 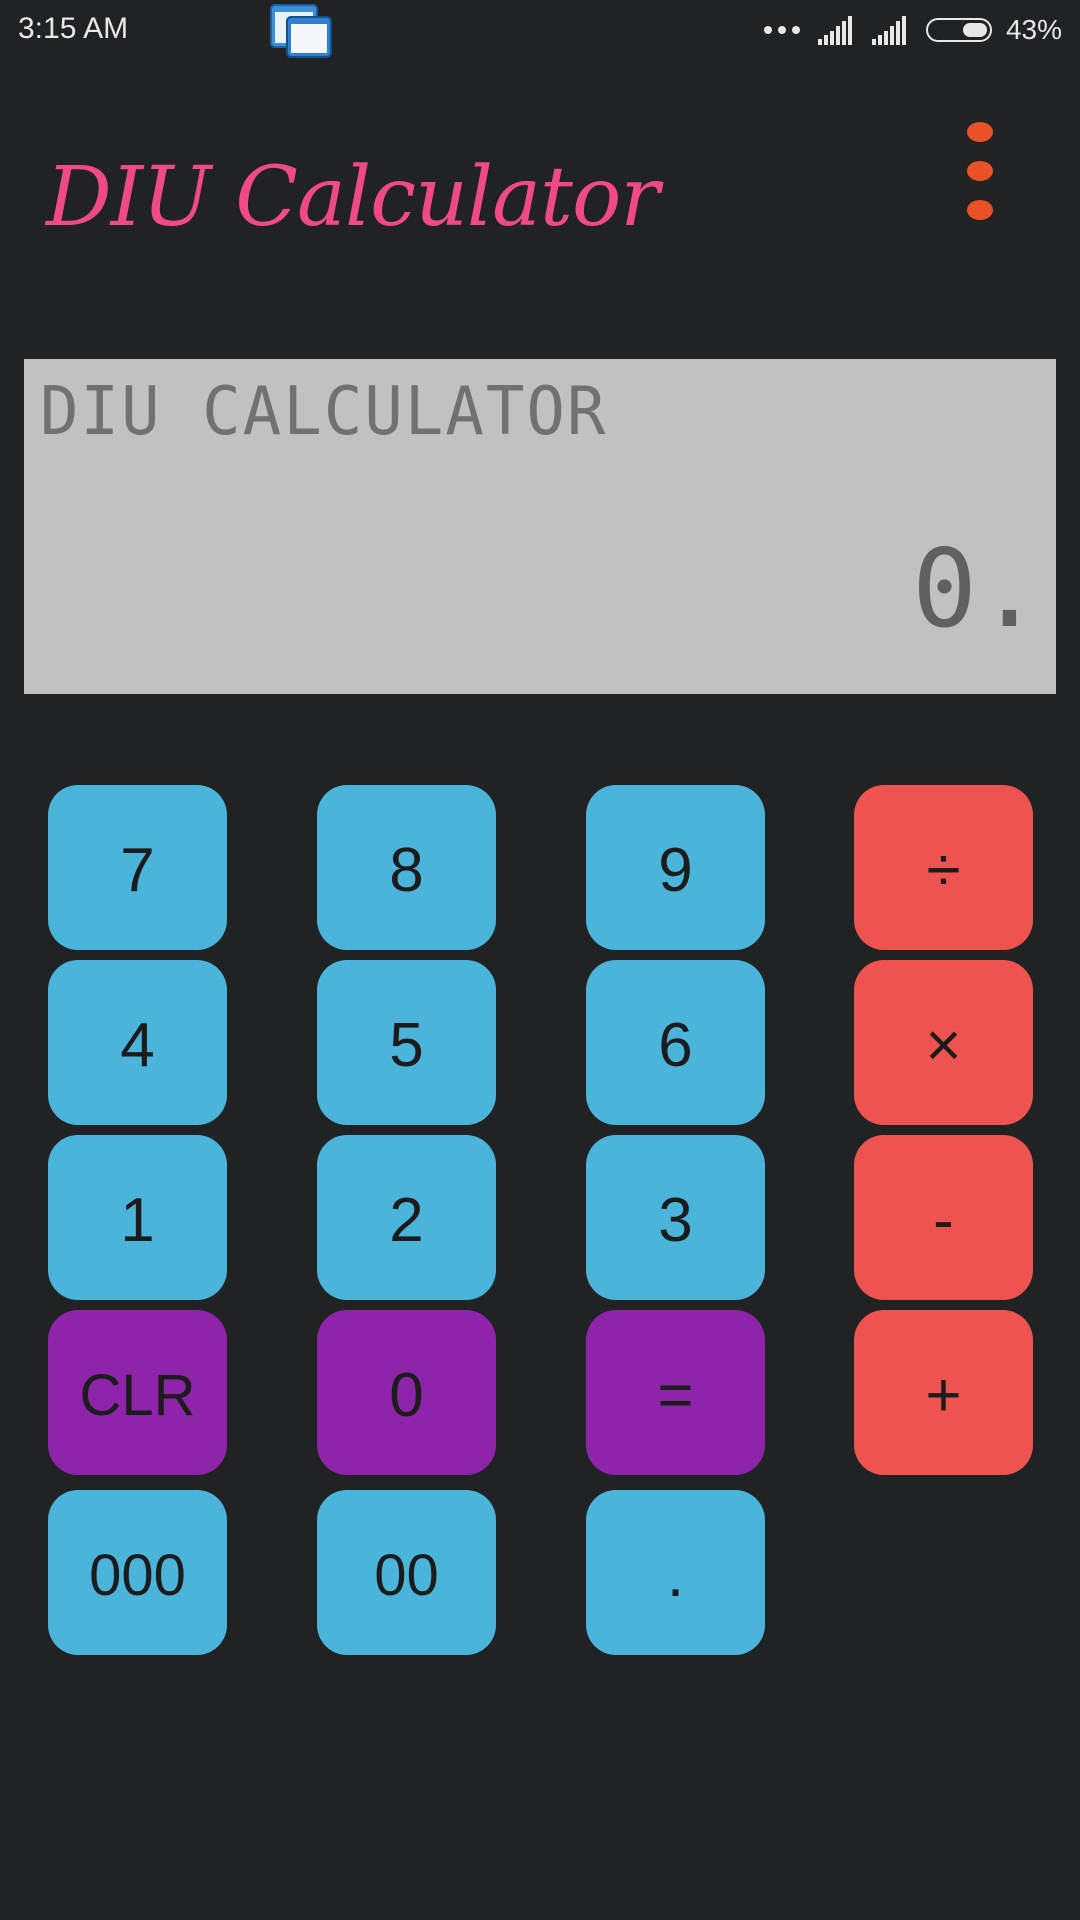 What do you see at coordinates (73, 28) in the screenshot?
I see `status-time: 3:15 AM` at bounding box center [73, 28].